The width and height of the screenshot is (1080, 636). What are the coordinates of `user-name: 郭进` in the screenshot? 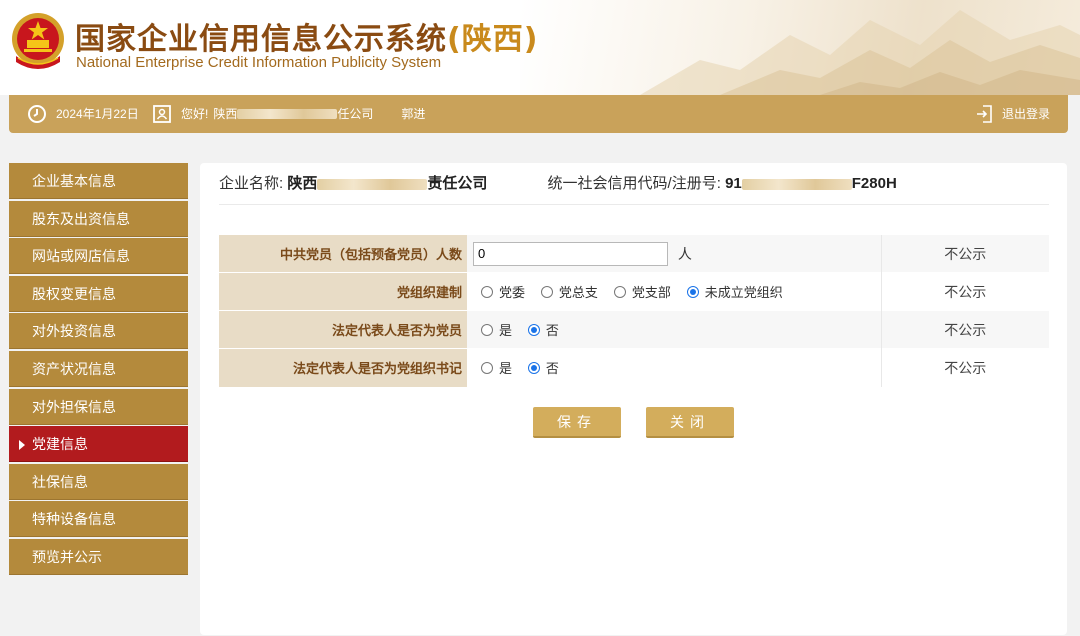 It's located at (413, 114).